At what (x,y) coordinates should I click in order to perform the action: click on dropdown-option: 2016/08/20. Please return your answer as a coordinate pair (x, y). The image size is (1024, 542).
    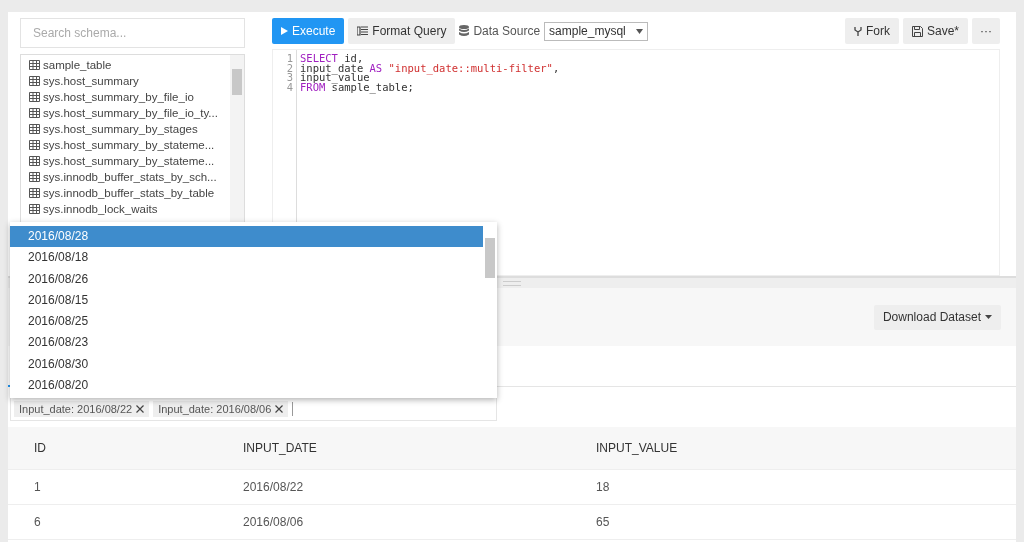
    Looking at the image, I should click on (246, 386).